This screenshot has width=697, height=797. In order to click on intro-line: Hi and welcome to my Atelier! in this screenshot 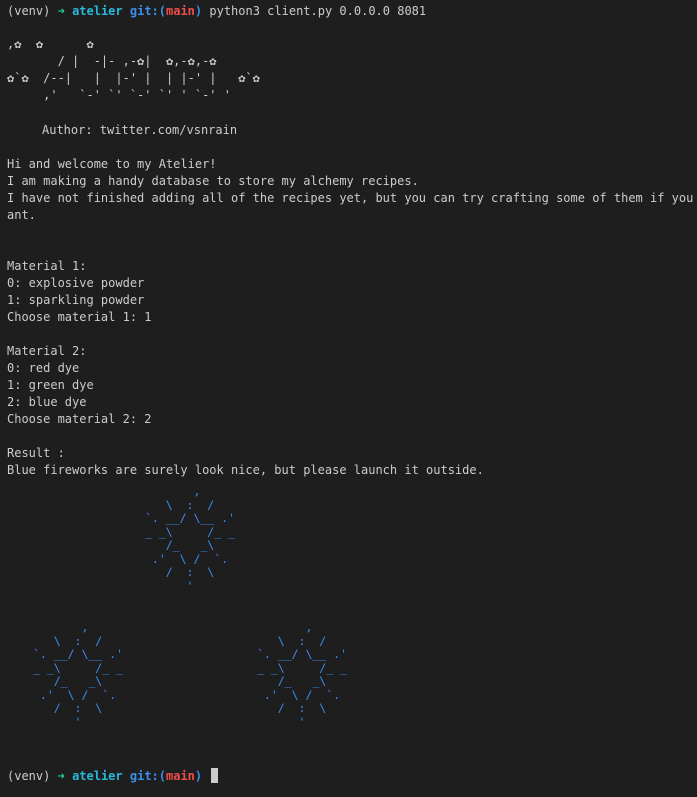, I will do `click(112, 164)`.